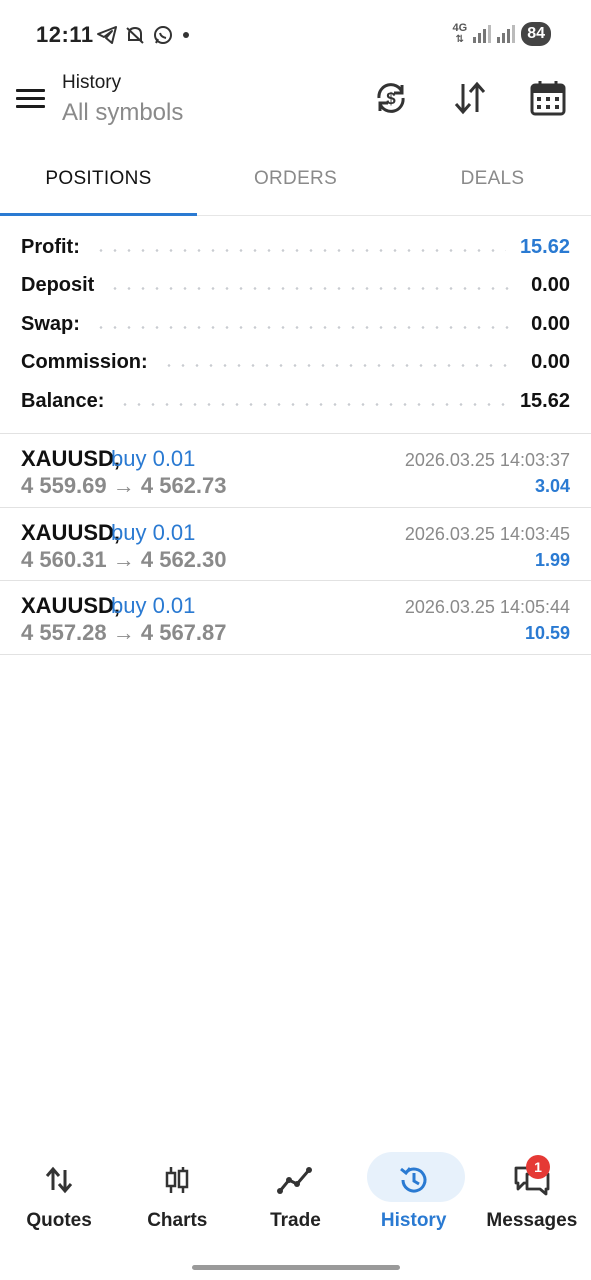  What do you see at coordinates (92, 82) in the screenshot?
I see `page-title: History` at bounding box center [92, 82].